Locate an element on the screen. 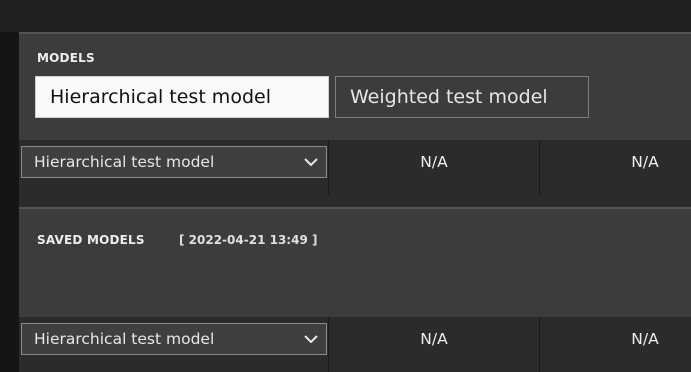 Image resolution: width=691 pixels, height=372 pixels. tab-hierarchical-test-model: Hierarchical test model is located at coordinates (182, 97).